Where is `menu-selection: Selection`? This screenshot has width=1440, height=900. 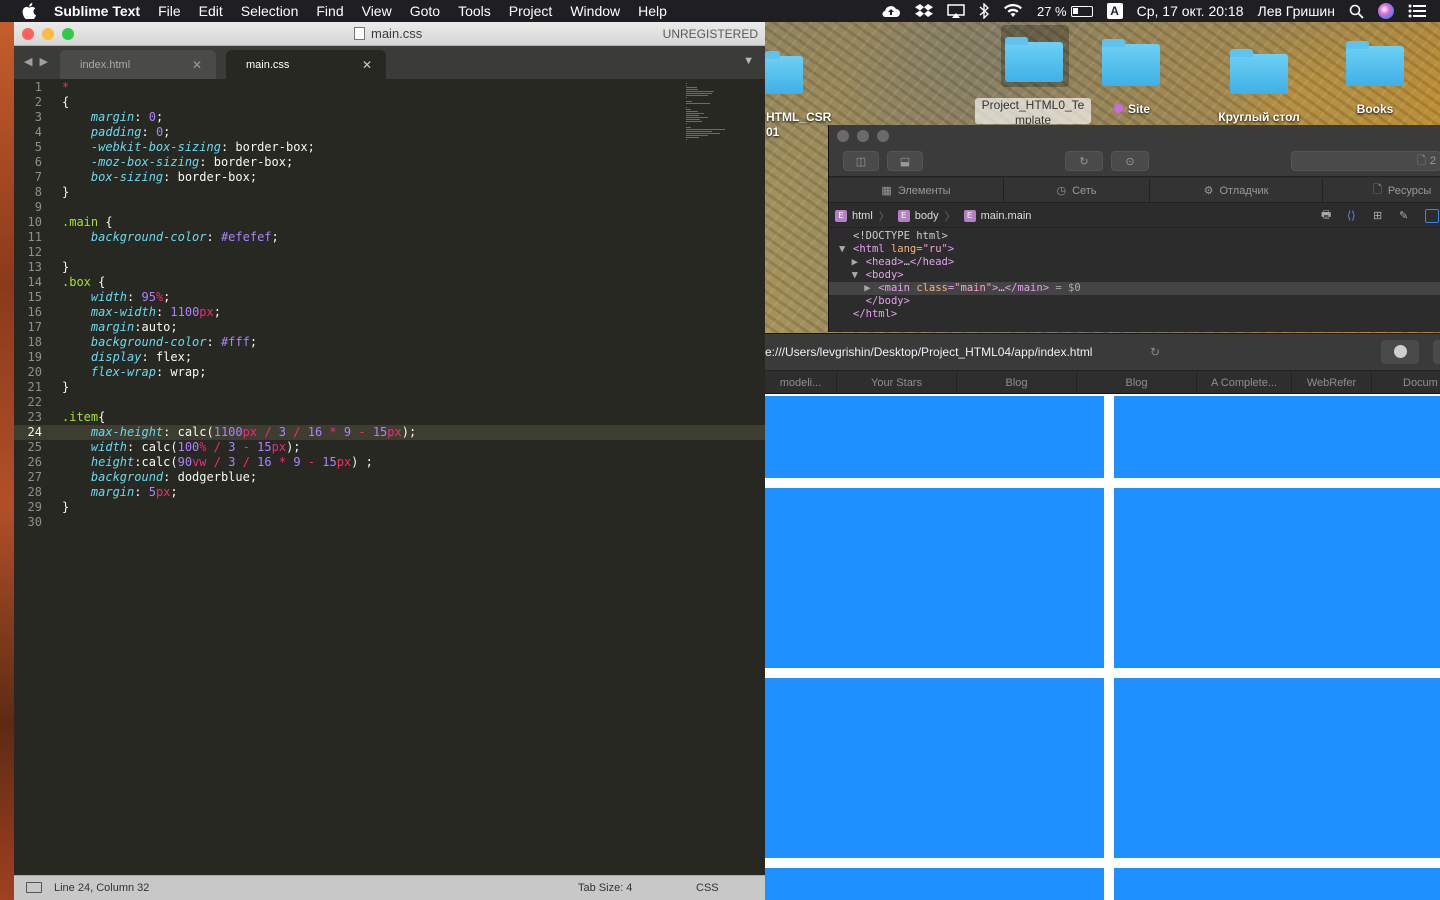 menu-selection: Selection is located at coordinates (270, 11).